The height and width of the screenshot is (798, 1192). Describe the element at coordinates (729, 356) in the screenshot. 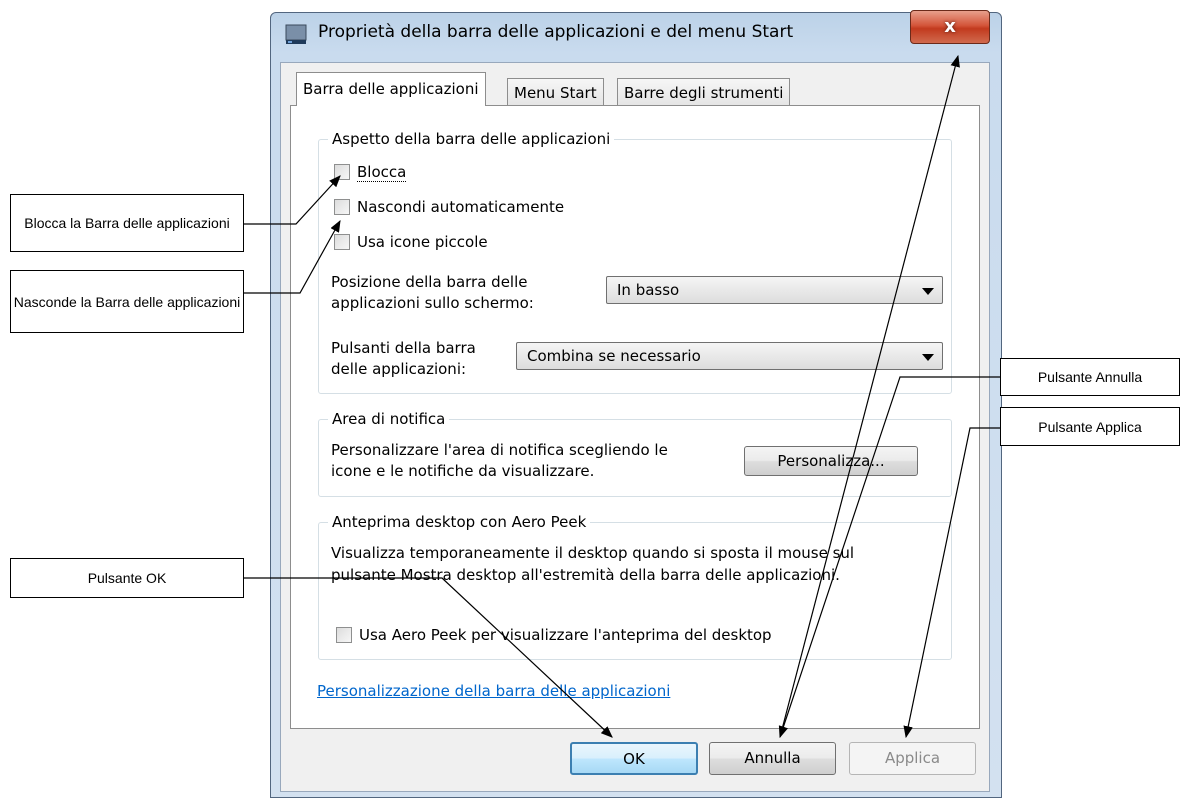

I see `pulsanti-dropdown: Combina se necessario` at that location.